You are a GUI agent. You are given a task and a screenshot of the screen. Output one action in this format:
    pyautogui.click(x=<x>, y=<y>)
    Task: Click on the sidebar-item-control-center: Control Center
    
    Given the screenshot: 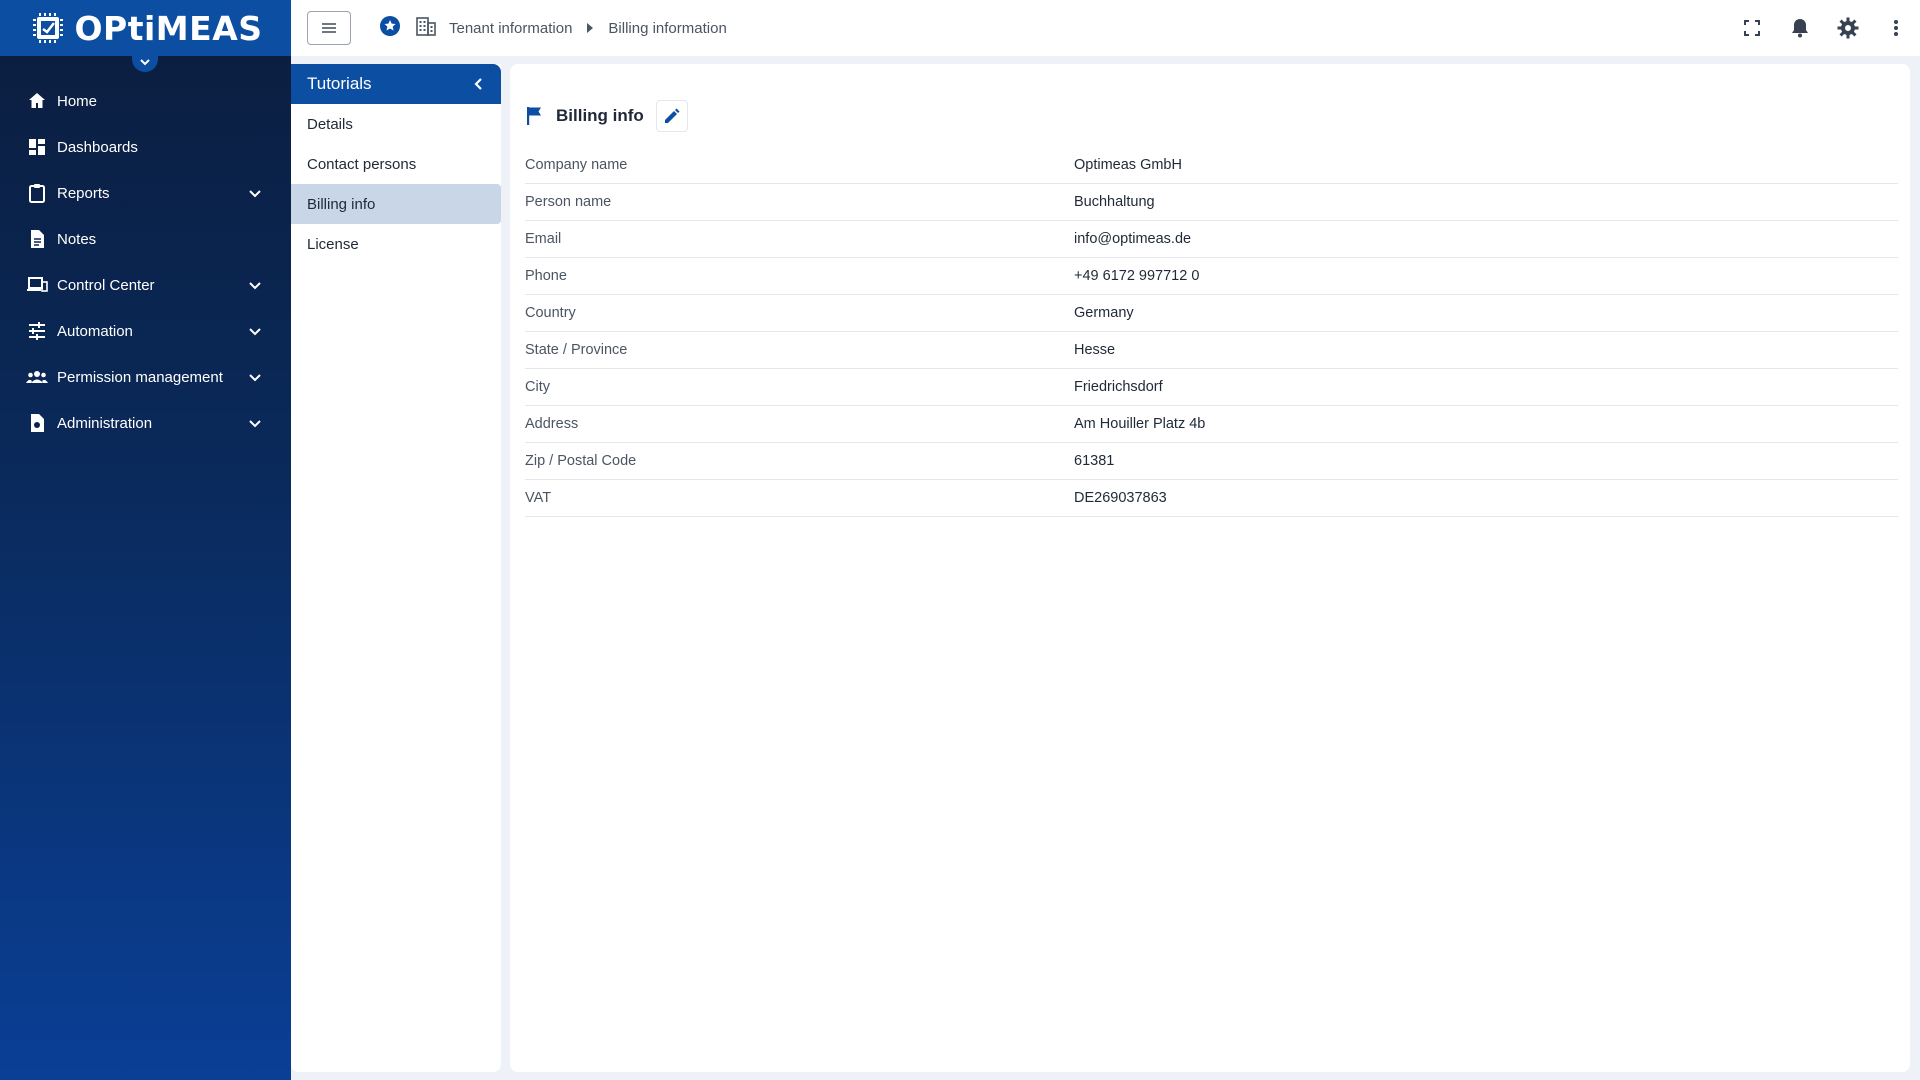 What is the action you would take?
    pyautogui.click(x=145, y=285)
    